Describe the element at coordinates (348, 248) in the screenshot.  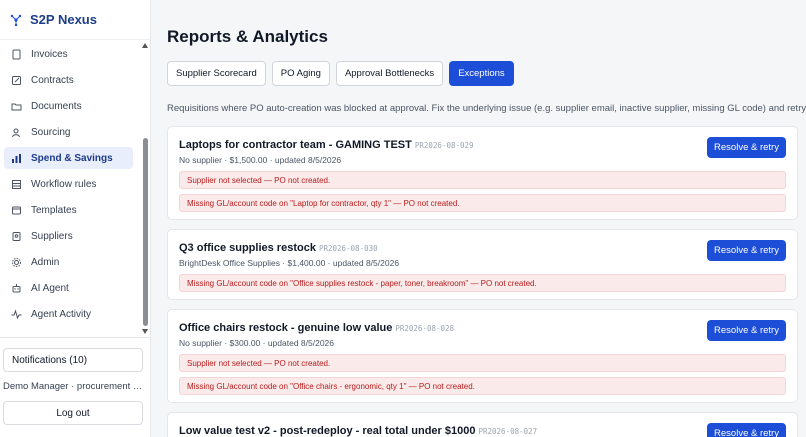
I see `requisition-number: PR2026-08-030` at that location.